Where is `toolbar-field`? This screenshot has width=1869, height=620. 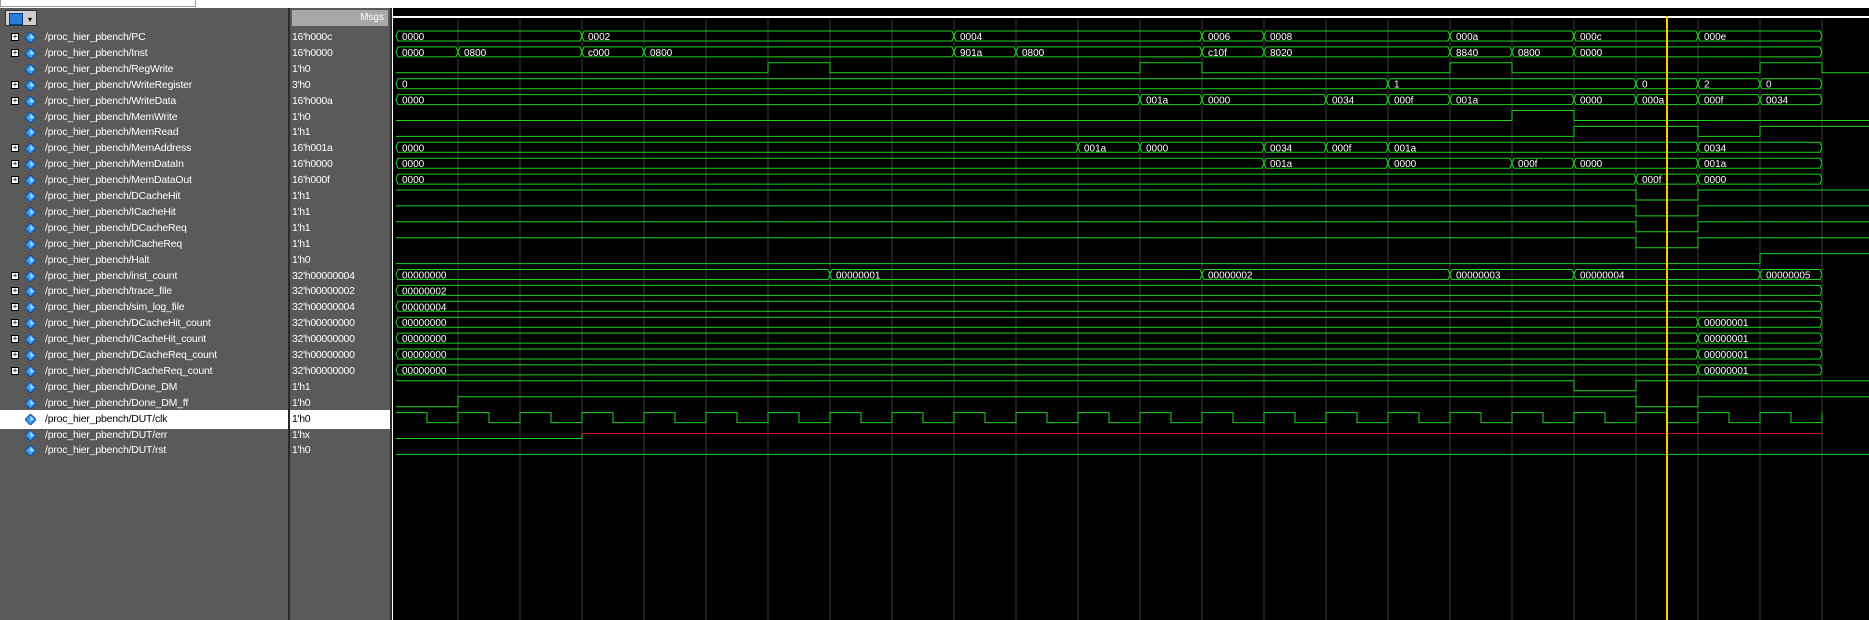 toolbar-field is located at coordinates (98, 3).